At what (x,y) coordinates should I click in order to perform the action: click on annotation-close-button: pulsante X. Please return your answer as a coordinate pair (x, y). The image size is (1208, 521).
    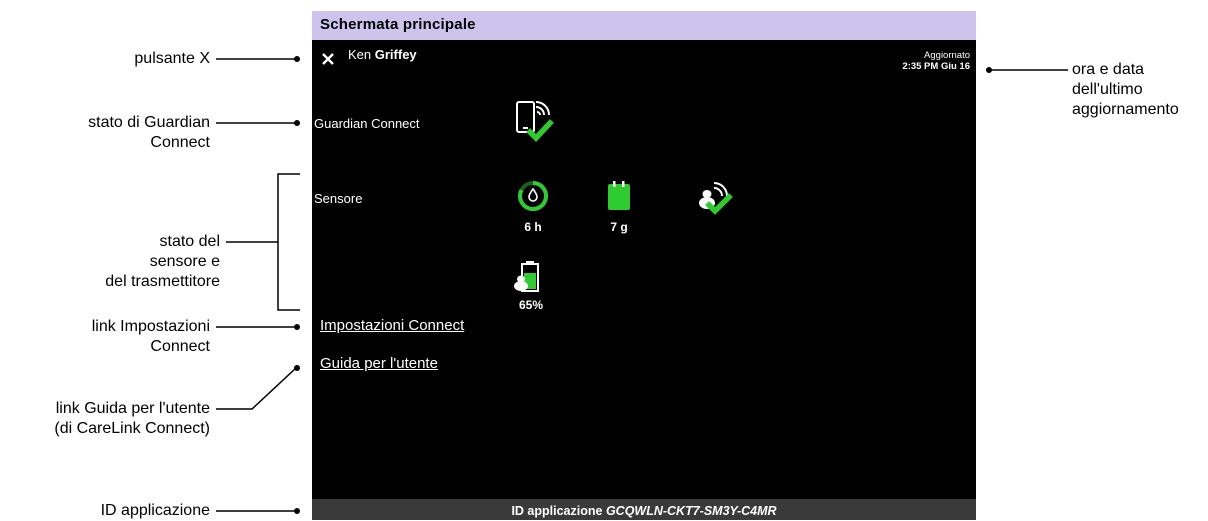
    Looking at the image, I should click on (135, 59).